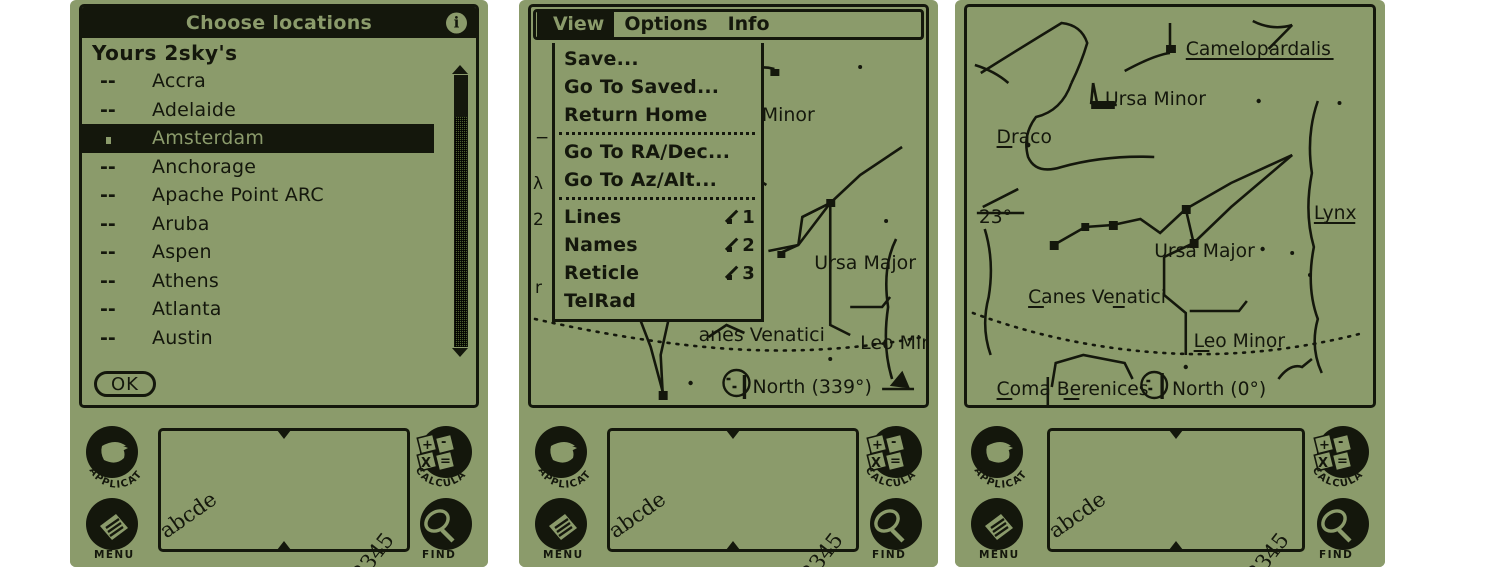 The width and height of the screenshot is (1500, 567). Describe the element at coordinates (665, 24) in the screenshot. I see `menu-options: Options` at that location.